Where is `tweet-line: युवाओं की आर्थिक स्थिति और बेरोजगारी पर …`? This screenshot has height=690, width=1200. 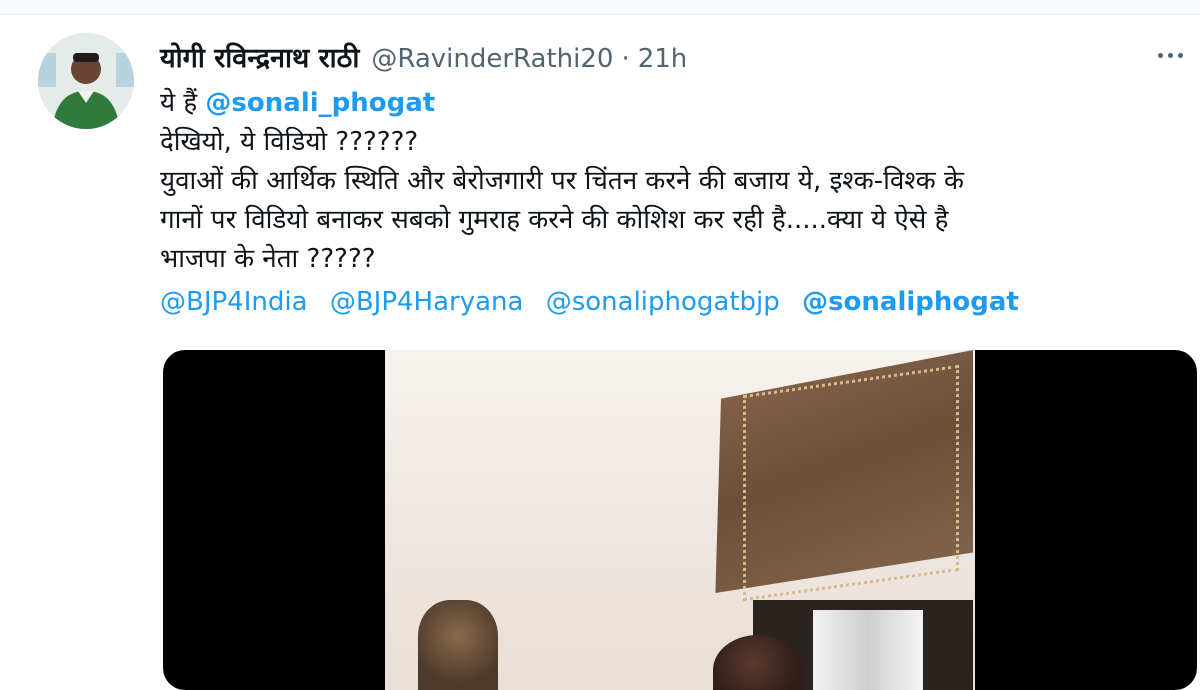
tweet-line: युवाओं की आर्थिक स्थिति और बेरोजगारी पर … is located at coordinates (562, 181).